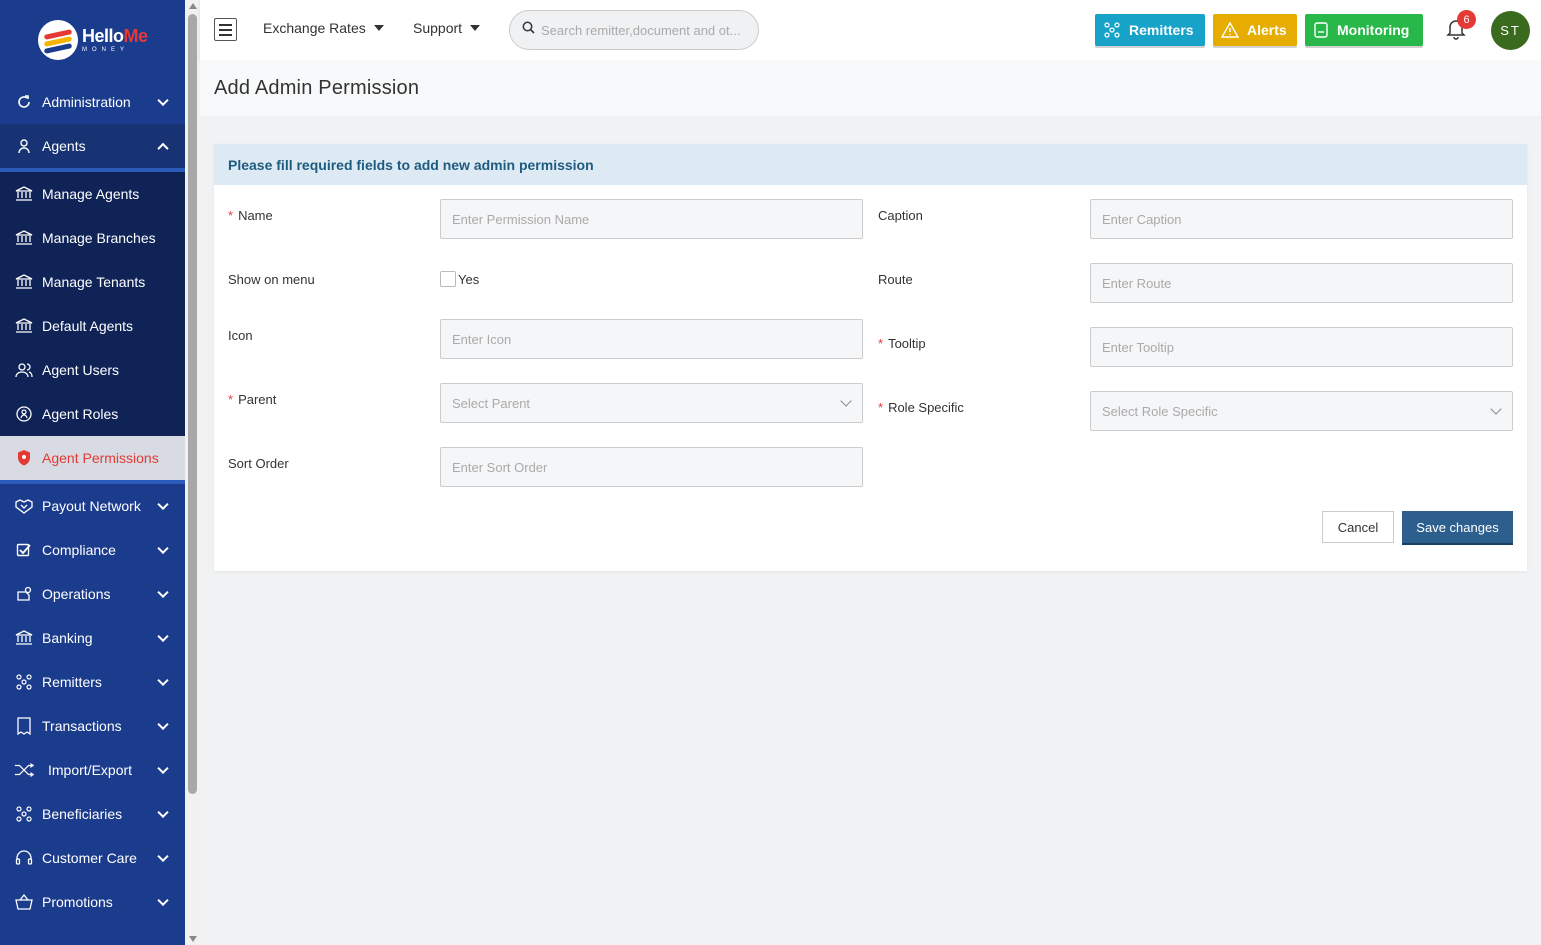 The image size is (1541, 945). Describe the element at coordinates (257, 399) in the screenshot. I see `parent-label-text: Parent` at that location.